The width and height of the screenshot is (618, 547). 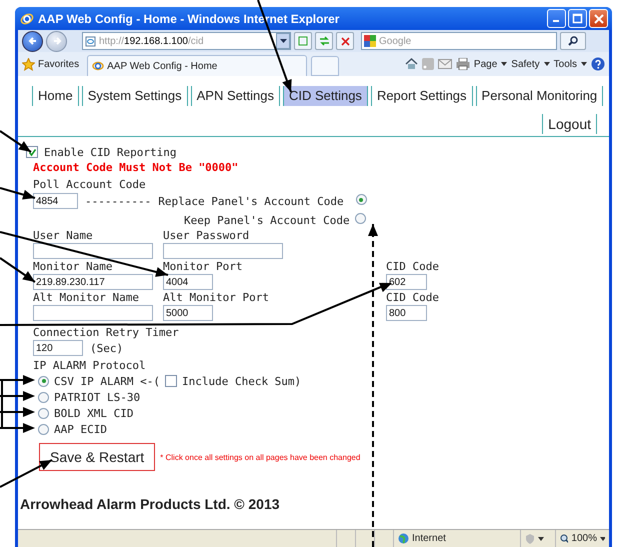 What do you see at coordinates (251, 201) in the screenshot?
I see `option-label: Replace Panel's Account Code` at bounding box center [251, 201].